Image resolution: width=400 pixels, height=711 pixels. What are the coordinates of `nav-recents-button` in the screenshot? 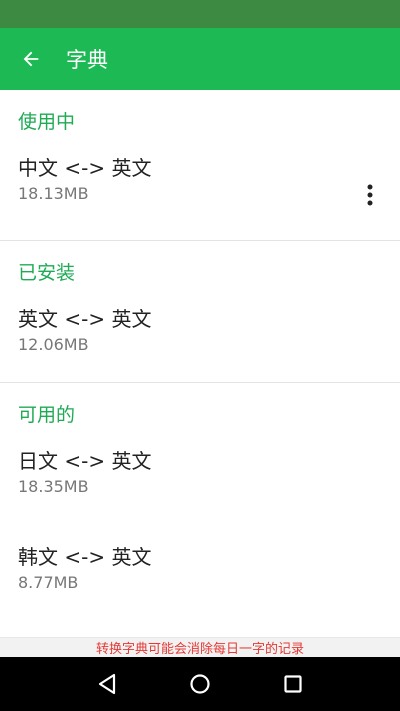 It's located at (293, 684).